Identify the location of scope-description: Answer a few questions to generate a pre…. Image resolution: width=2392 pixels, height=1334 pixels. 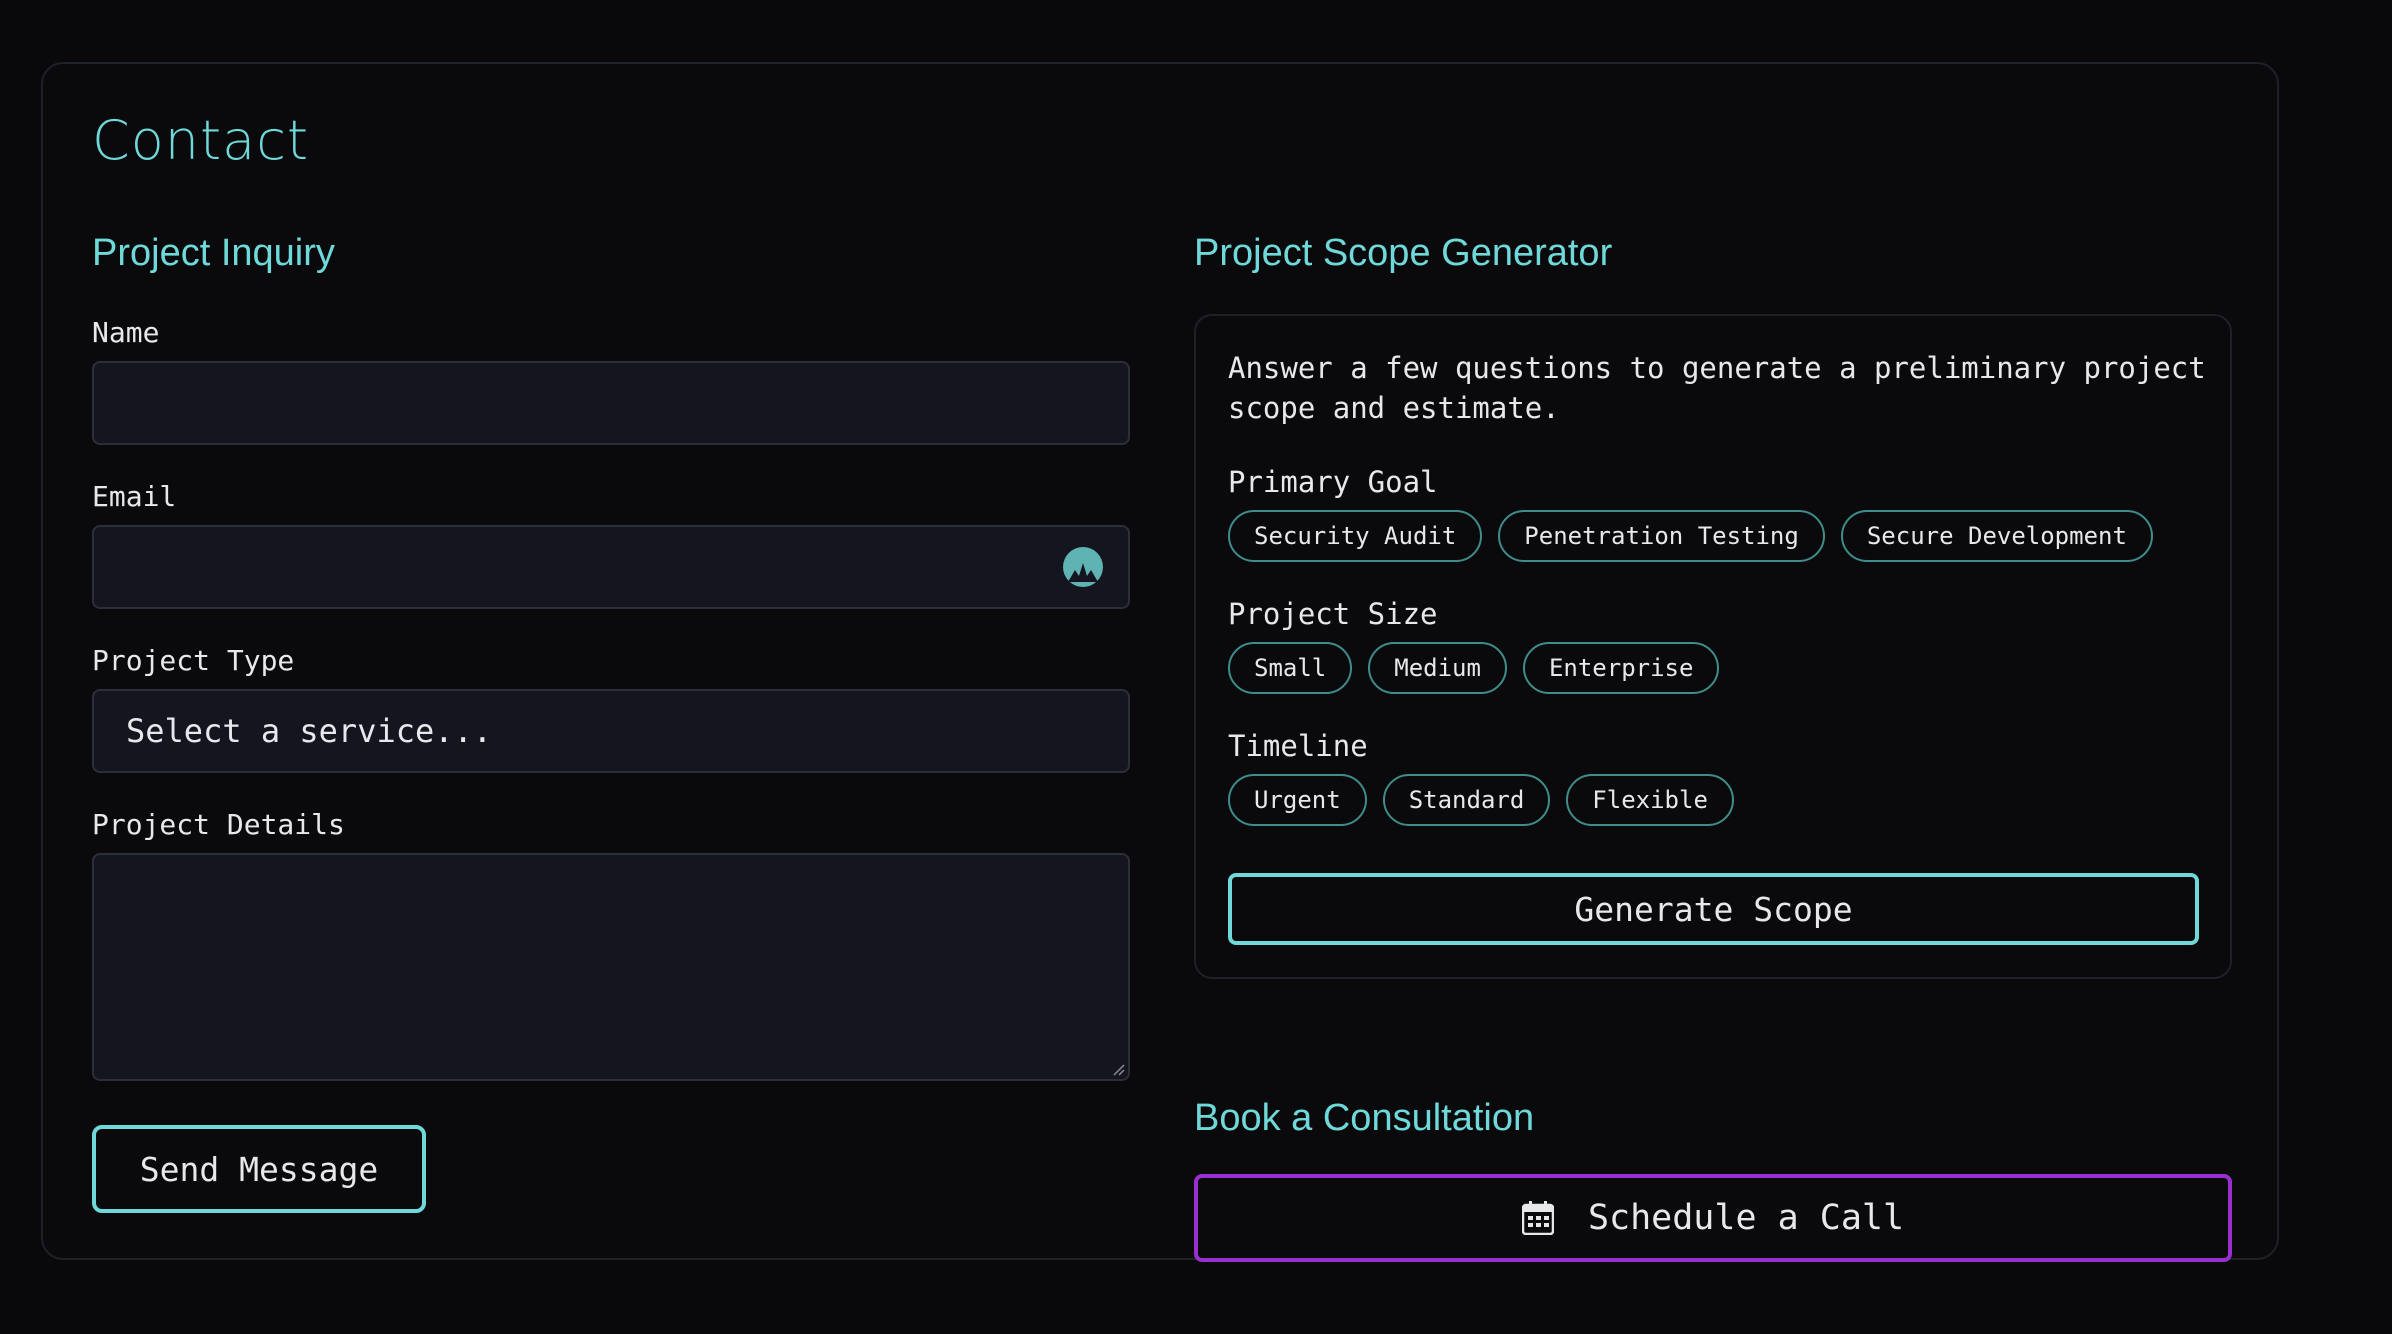
(1717, 388).